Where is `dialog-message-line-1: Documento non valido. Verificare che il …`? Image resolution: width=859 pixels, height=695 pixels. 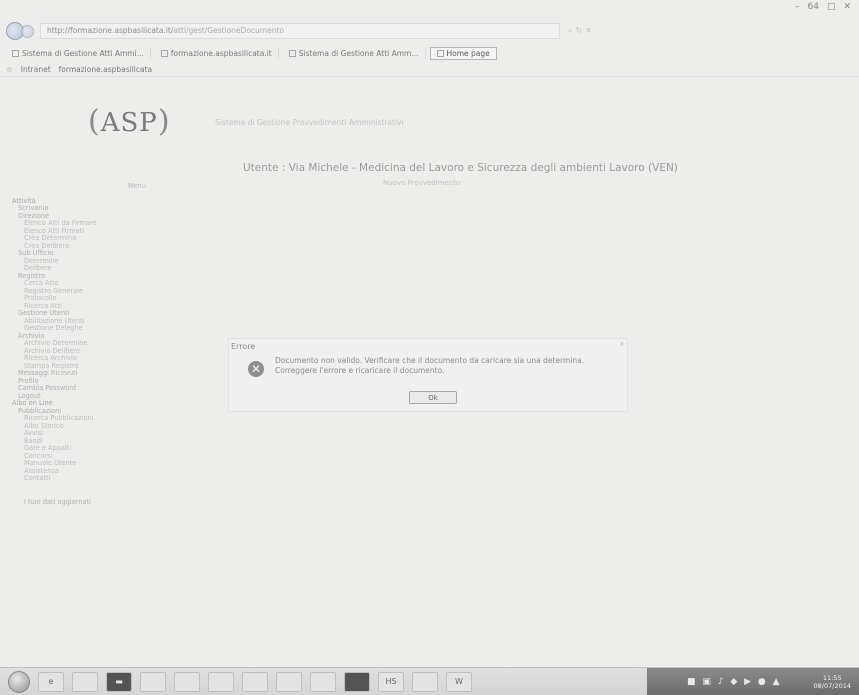 dialog-message-line-1: Documento non valido. Verificare che il … is located at coordinates (430, 360).